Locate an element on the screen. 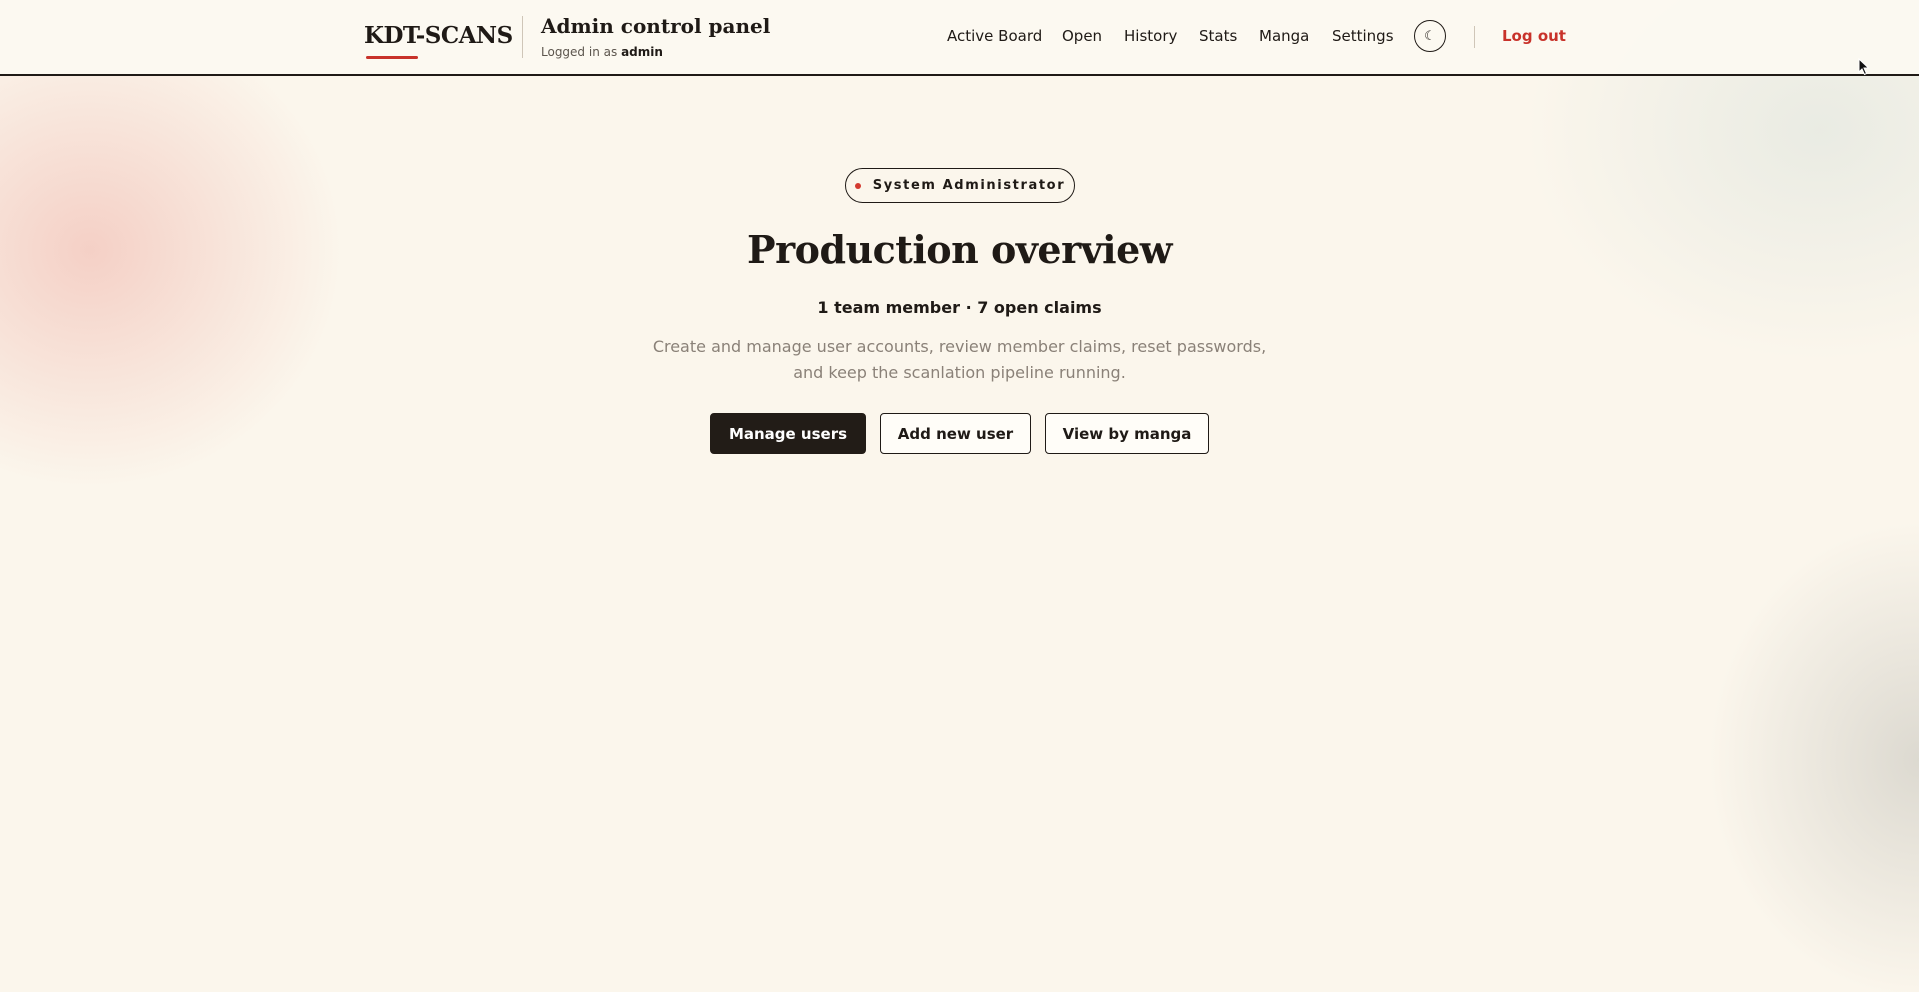  logged-in-status: Logged in as admin is located at coordinates (602, 52).